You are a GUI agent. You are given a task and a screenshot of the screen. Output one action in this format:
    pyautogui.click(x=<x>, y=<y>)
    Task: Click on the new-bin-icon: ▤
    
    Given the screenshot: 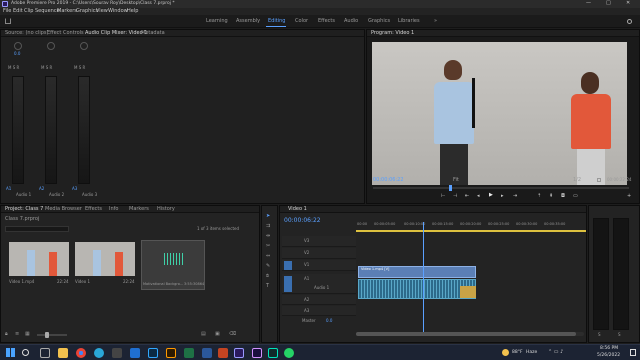 What is the action you would take?
    pyautogui.click(x=203, y=334)
    